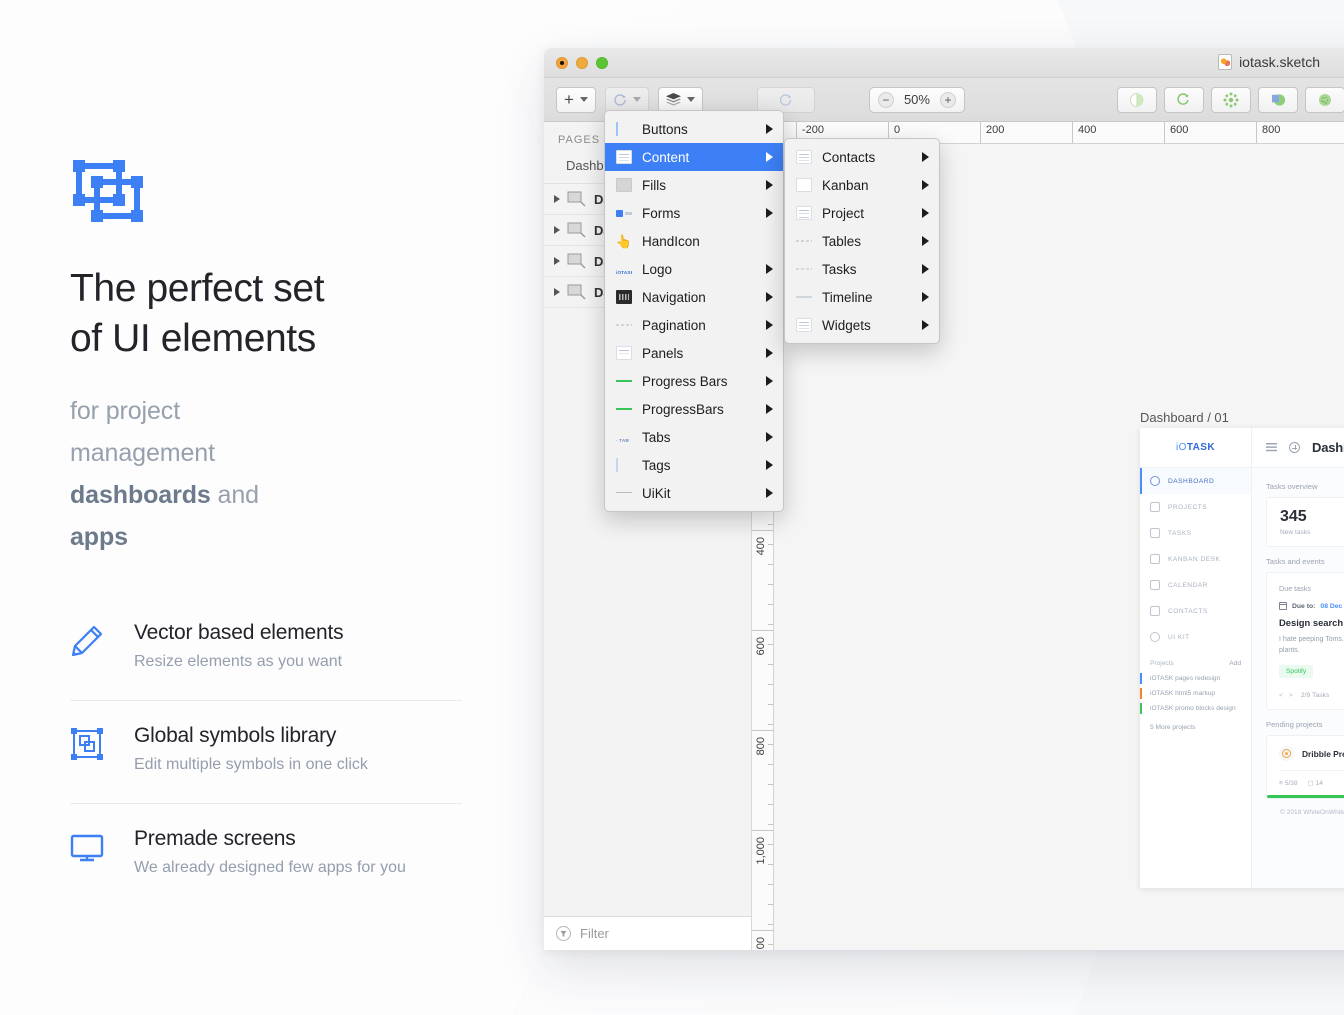 Image resolution: width=1344 pixels, height=1015 pixels. I want to click on menu-item-forms: Forms, so click(694, 213).